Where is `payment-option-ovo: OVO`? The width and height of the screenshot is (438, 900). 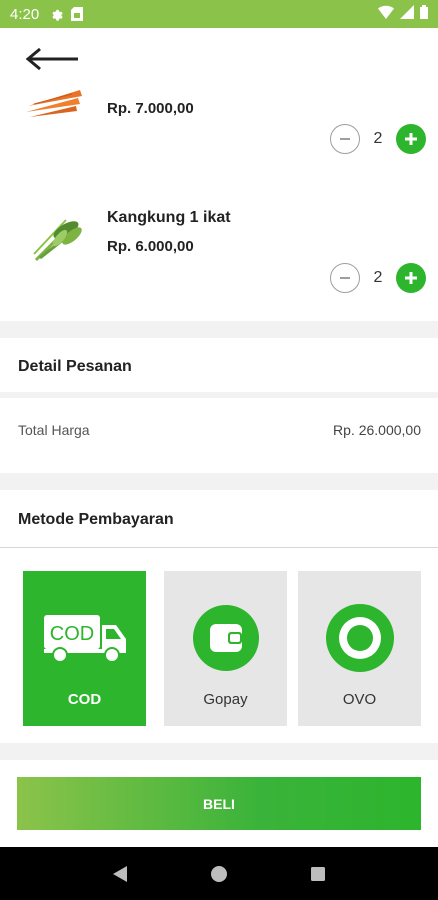
payment-option-ovo: OVO is located at coordinates (359, 648).